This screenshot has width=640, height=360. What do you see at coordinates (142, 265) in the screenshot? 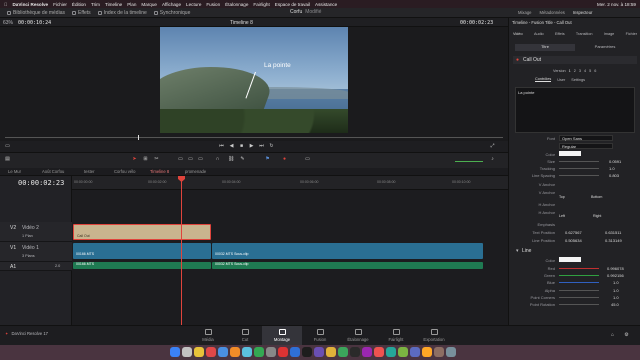
I see `audio-clip: 00166.MTS` at bounding box center [142, 265].